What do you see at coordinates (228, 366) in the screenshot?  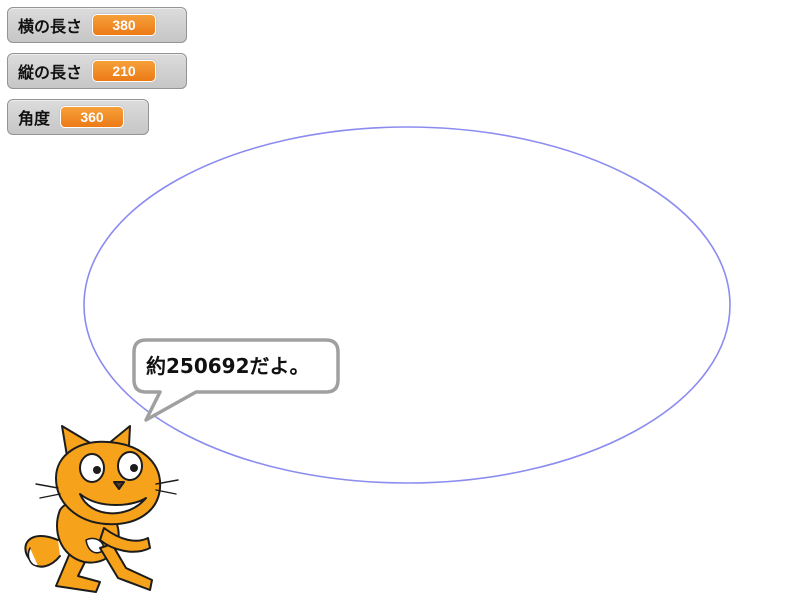 I see `speech-bubble-text: 約250692だよ。` at bounding box center [228, 366].